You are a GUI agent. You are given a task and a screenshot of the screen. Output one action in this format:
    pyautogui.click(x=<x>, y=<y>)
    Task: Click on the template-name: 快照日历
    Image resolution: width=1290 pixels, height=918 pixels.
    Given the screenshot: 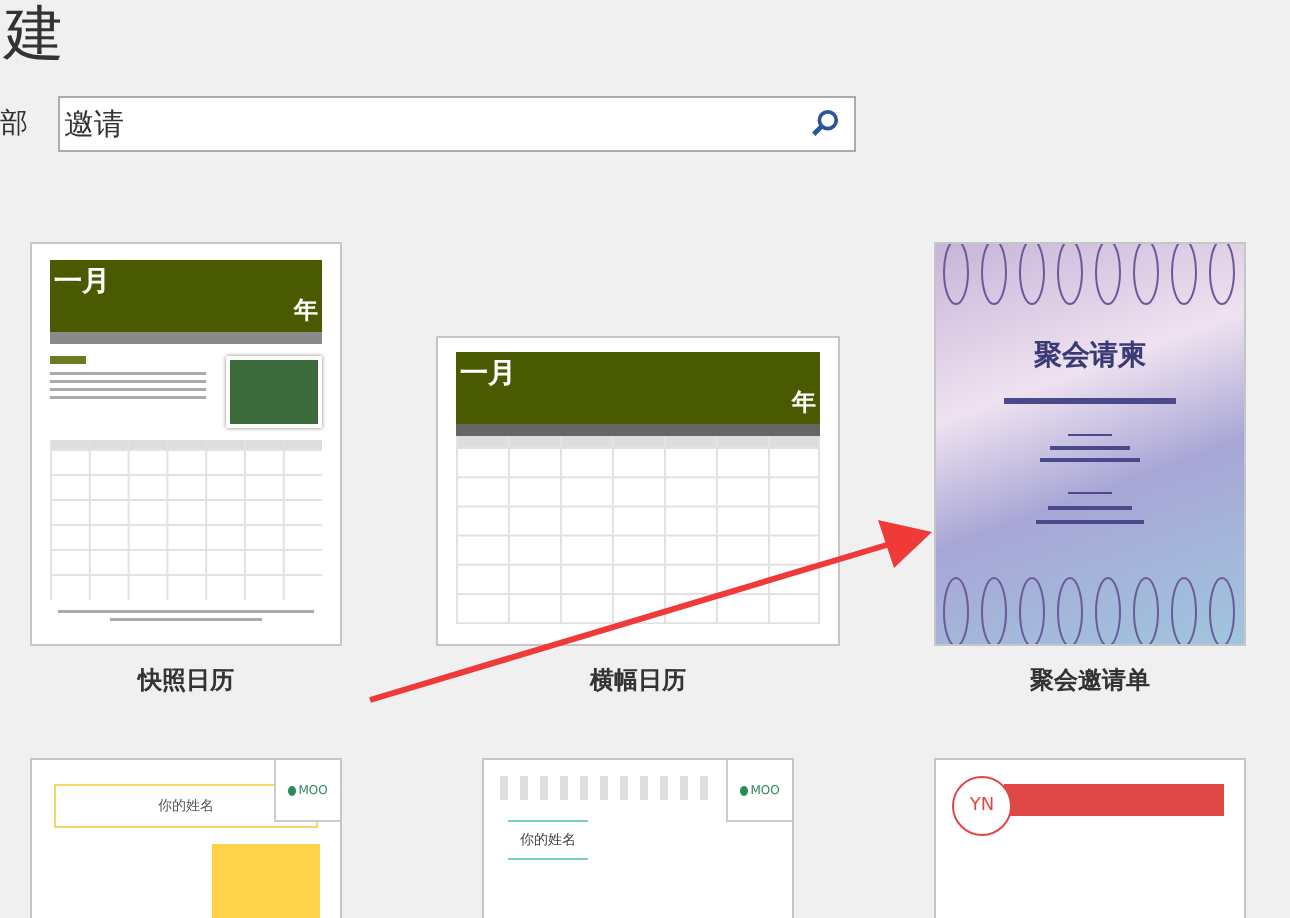 What is the action you would take?
    pyautogui.click(x=186, y=681)
    